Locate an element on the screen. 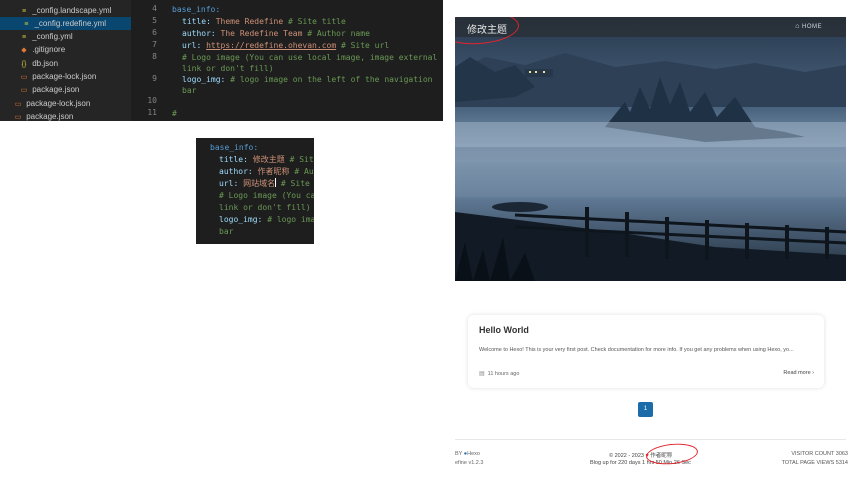  code-line: author: 作者昵称 # Au is located at coordinates (266, 172).